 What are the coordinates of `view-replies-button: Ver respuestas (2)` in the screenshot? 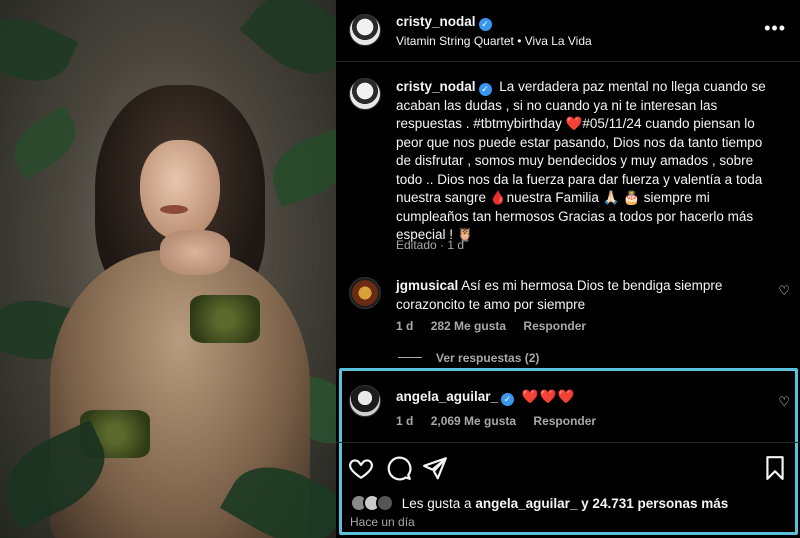 It's located at (468, 358).